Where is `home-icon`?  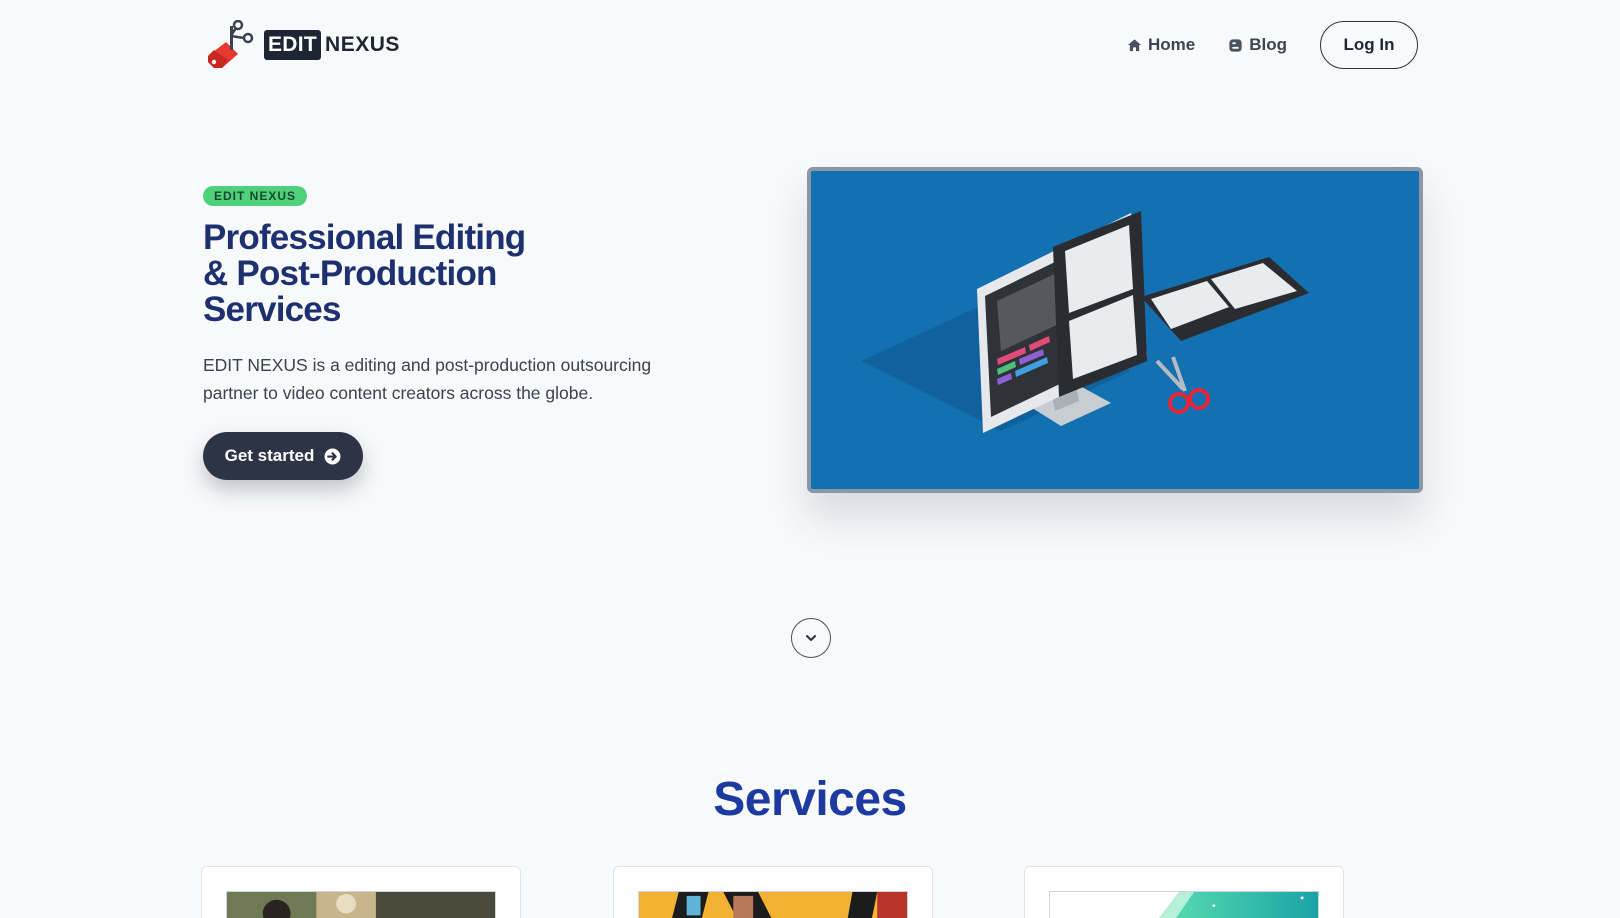 home-icon is located at coordinates (1134, 44).